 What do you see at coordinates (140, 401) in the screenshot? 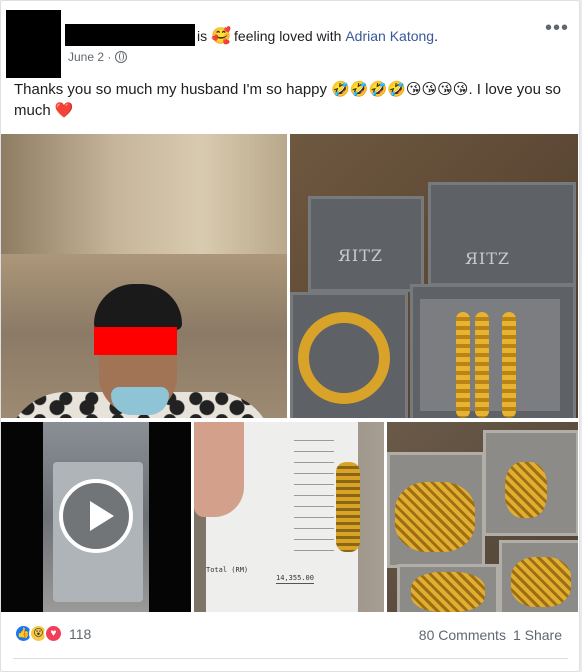
I see `face-mask` at bounding box center [140, 401].